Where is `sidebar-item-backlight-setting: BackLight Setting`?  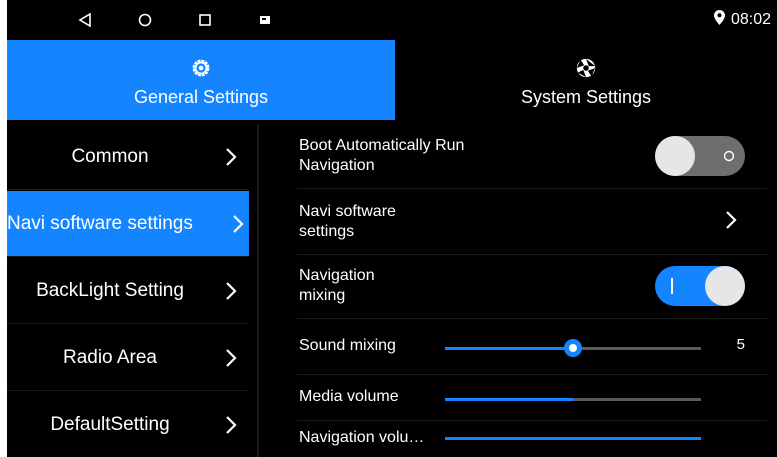 sidebar-item-backlight-setting: BackLight Setting is located at coordinates (128, 291).